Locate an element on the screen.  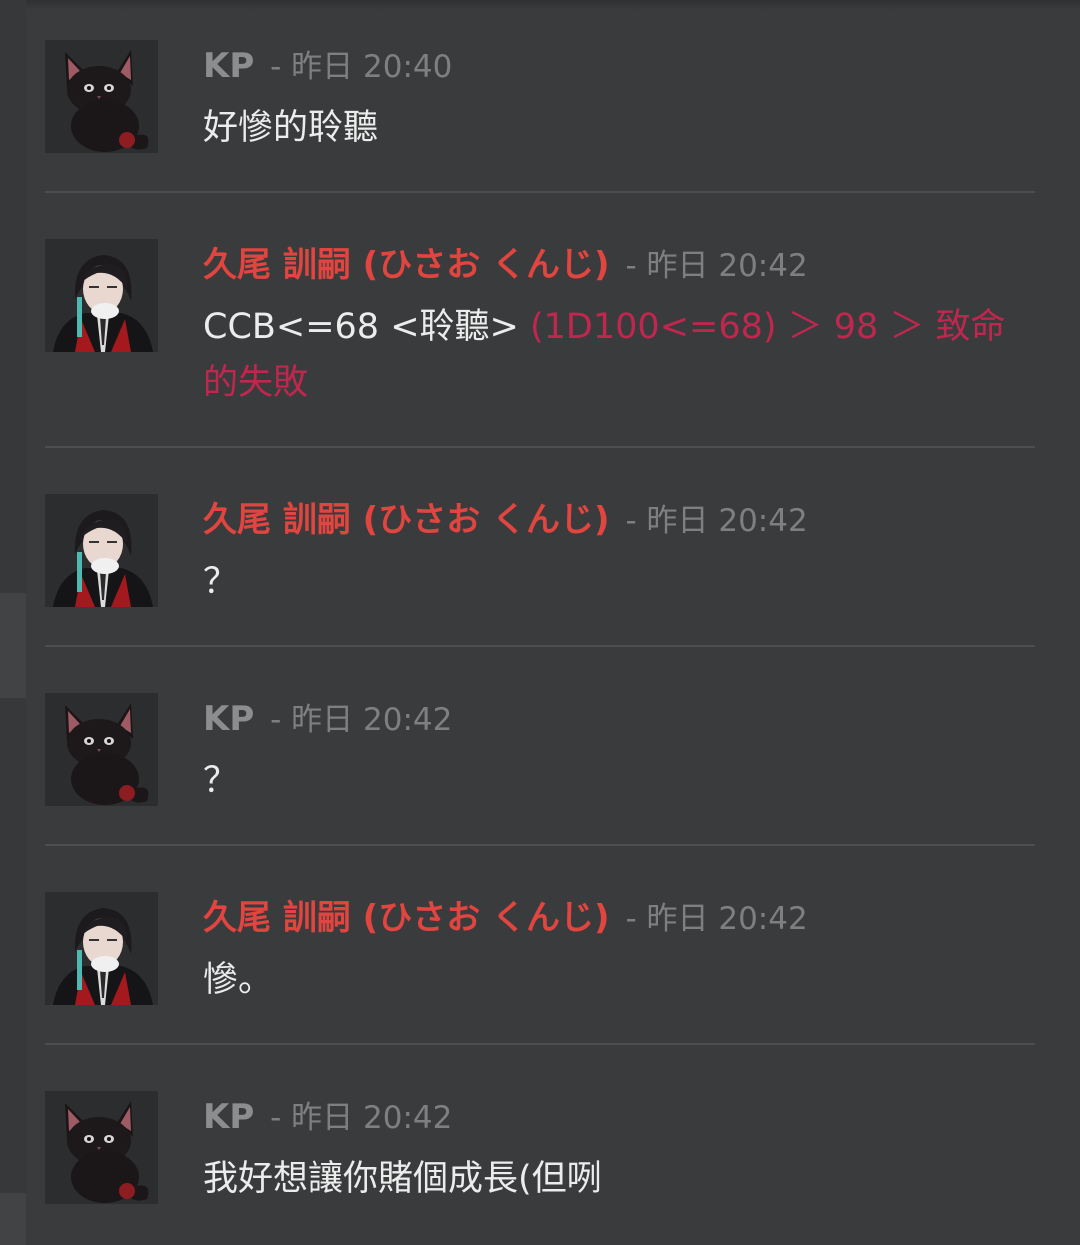
message-text: CCB<=68 <聆聽> (1D100<=68) ＞ 98 ＞ 致命的失敗 is located at coordinates (613, 355).